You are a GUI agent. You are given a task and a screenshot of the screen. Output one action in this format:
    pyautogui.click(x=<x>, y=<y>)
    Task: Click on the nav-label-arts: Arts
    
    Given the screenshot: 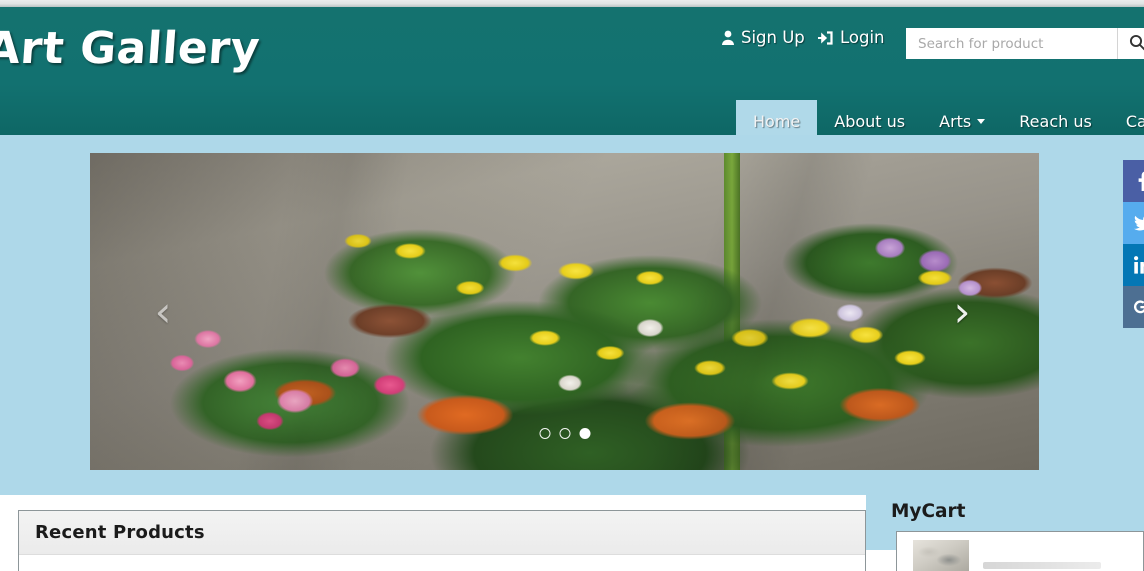 What is the action you would take?
    pyautogui.click(x=955, y=121)
    